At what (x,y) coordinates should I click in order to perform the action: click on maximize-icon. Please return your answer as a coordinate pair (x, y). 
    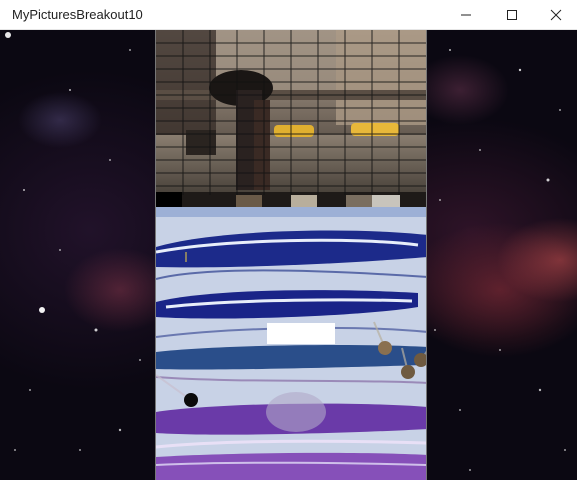
    Looking at the image, I should click on (512, 15).